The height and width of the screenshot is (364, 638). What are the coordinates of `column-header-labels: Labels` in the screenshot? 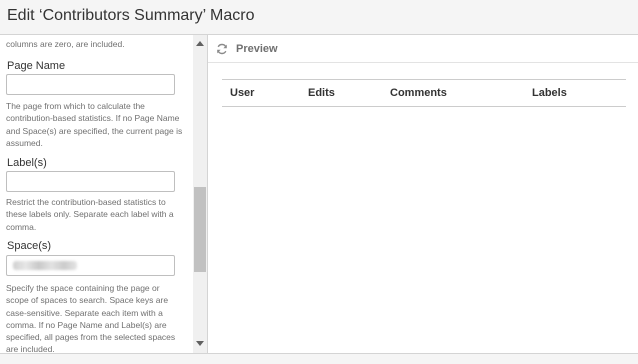 It's located at (575, 93).